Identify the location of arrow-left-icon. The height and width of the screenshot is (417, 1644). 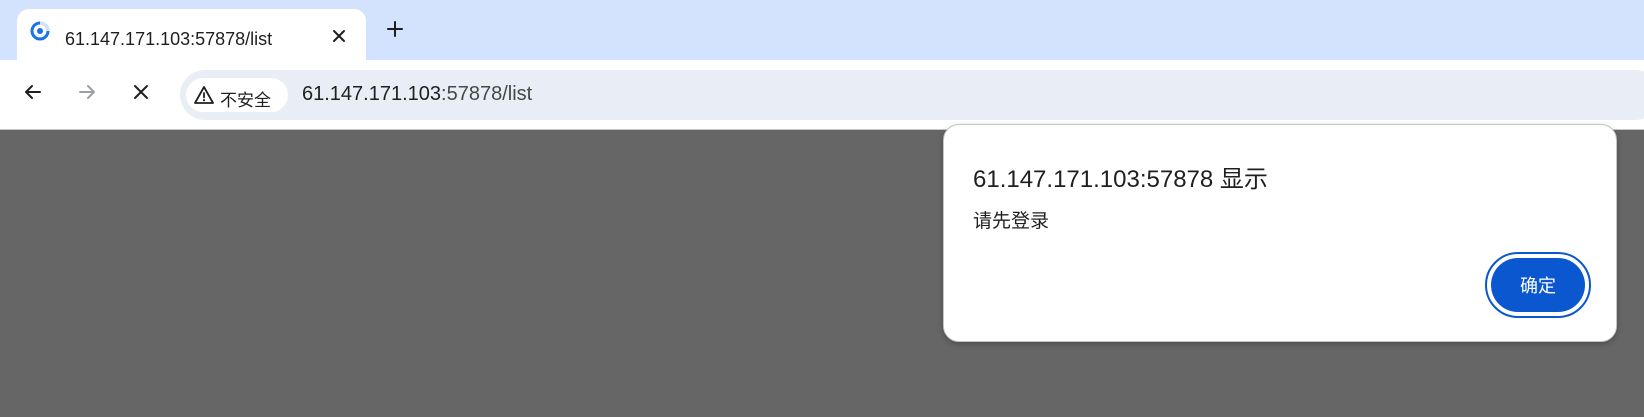
(33, 92).